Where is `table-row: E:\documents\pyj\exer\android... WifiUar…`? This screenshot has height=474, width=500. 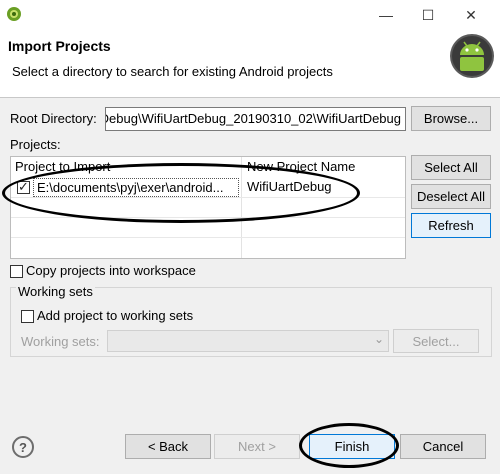
table-row: E:\documents\pyj\exer\android... WifiUar… is located at coordinates (208, 188).